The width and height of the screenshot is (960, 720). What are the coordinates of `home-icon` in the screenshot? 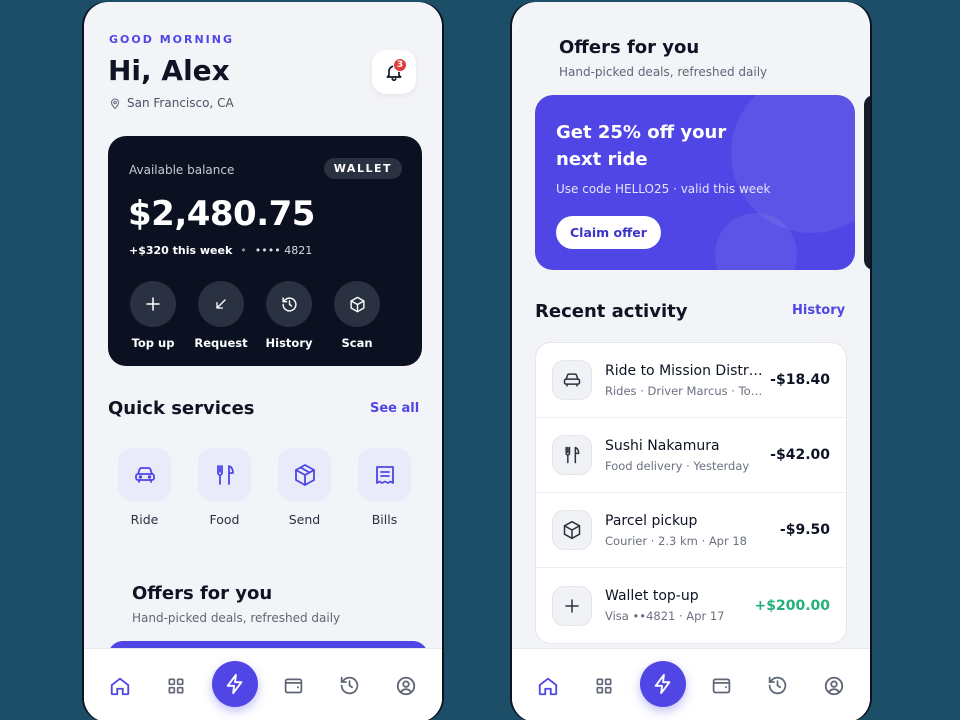 It's located at (120, 686).